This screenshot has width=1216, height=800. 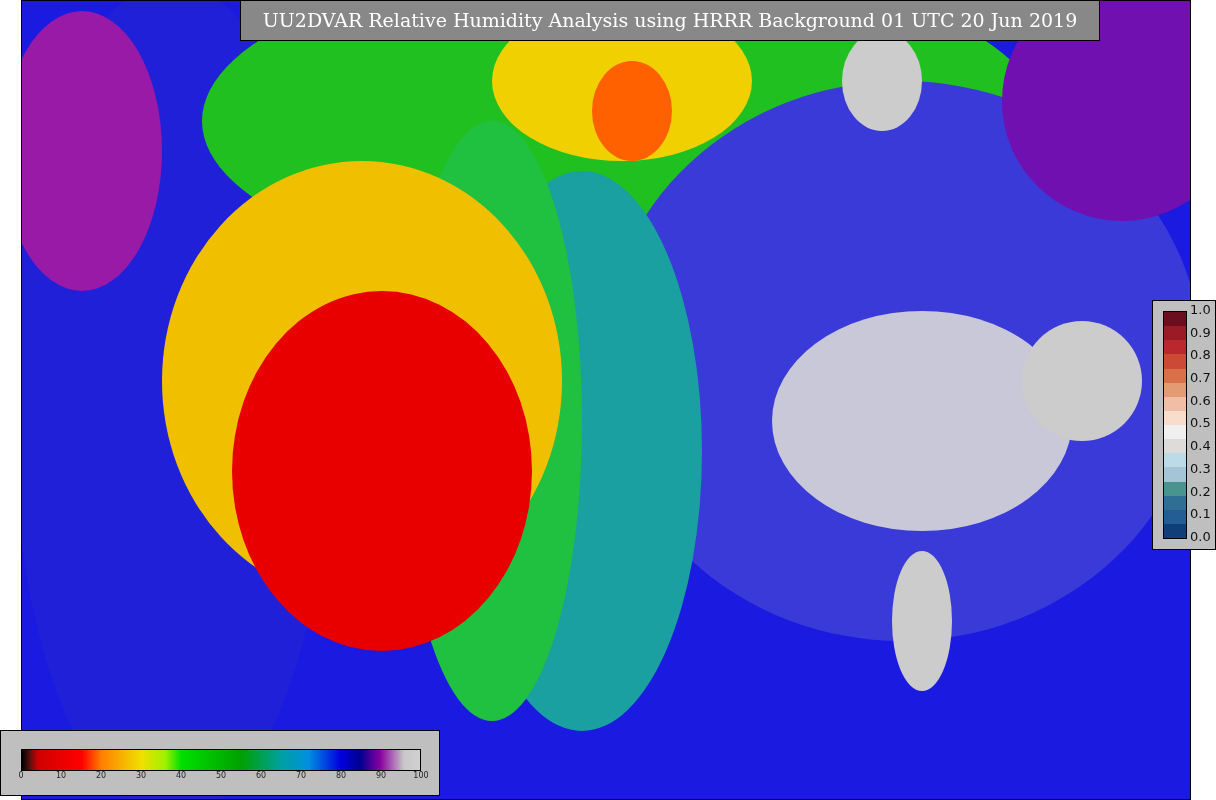 I want to click on colorbar-tick-label: 10, so click(x=61, y=776).